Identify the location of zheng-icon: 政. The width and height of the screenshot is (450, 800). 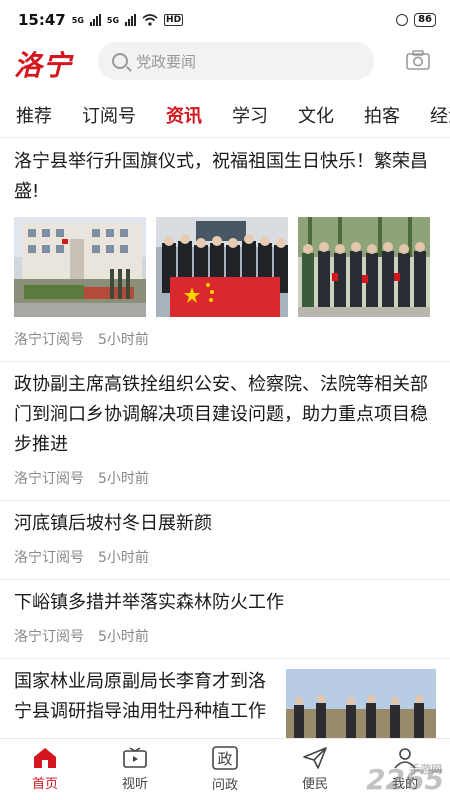
(225, 758).